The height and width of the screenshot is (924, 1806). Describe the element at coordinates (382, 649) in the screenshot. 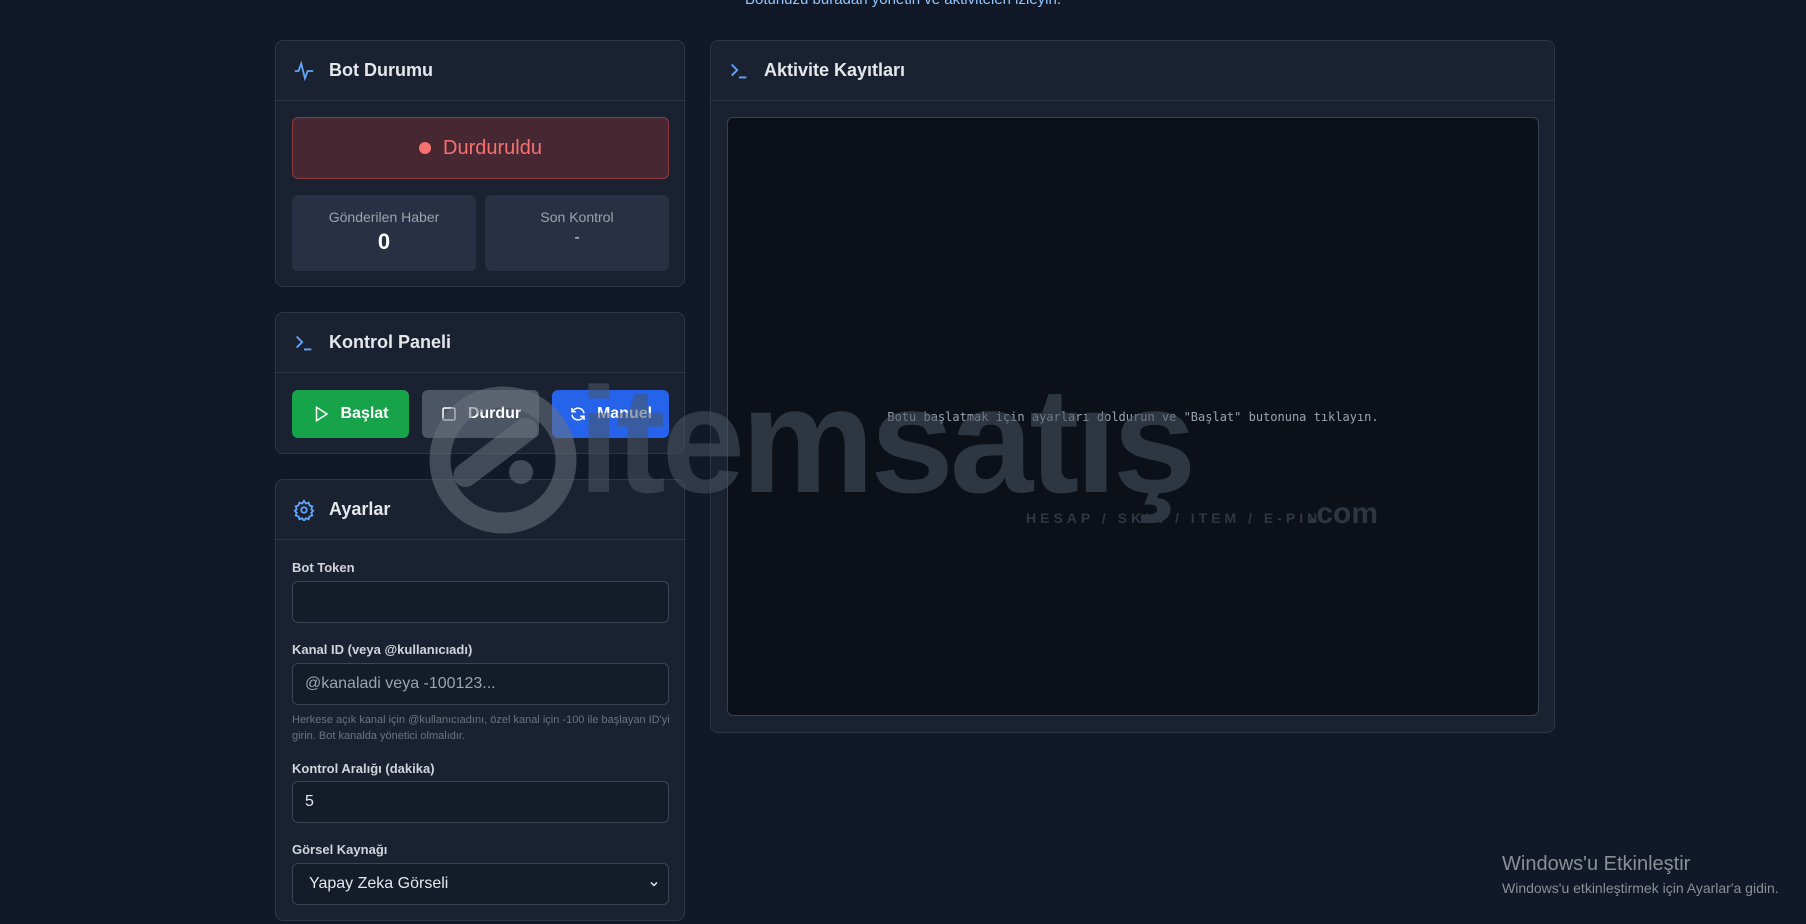

I see `channel-id-label: Kanal ID (veya @kullanıcıadı)` at that location.